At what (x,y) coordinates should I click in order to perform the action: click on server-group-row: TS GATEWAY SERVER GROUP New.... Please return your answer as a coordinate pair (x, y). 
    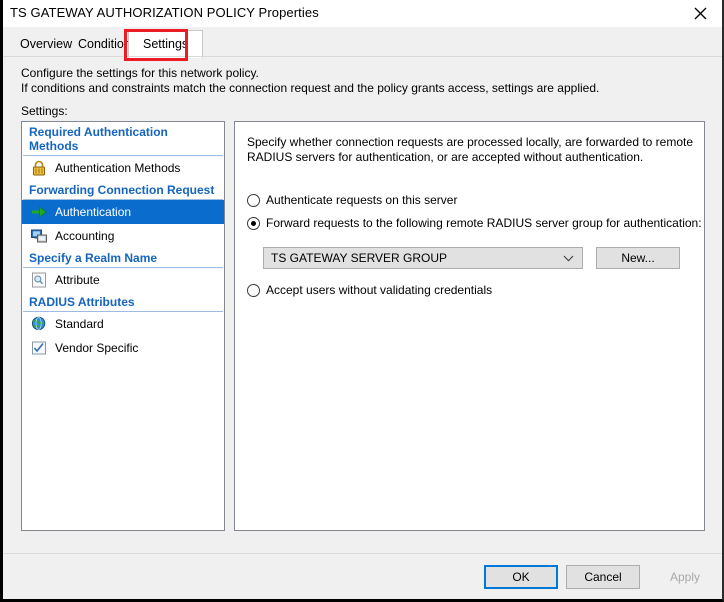
    Looking at the image, I should click on (471, 258).